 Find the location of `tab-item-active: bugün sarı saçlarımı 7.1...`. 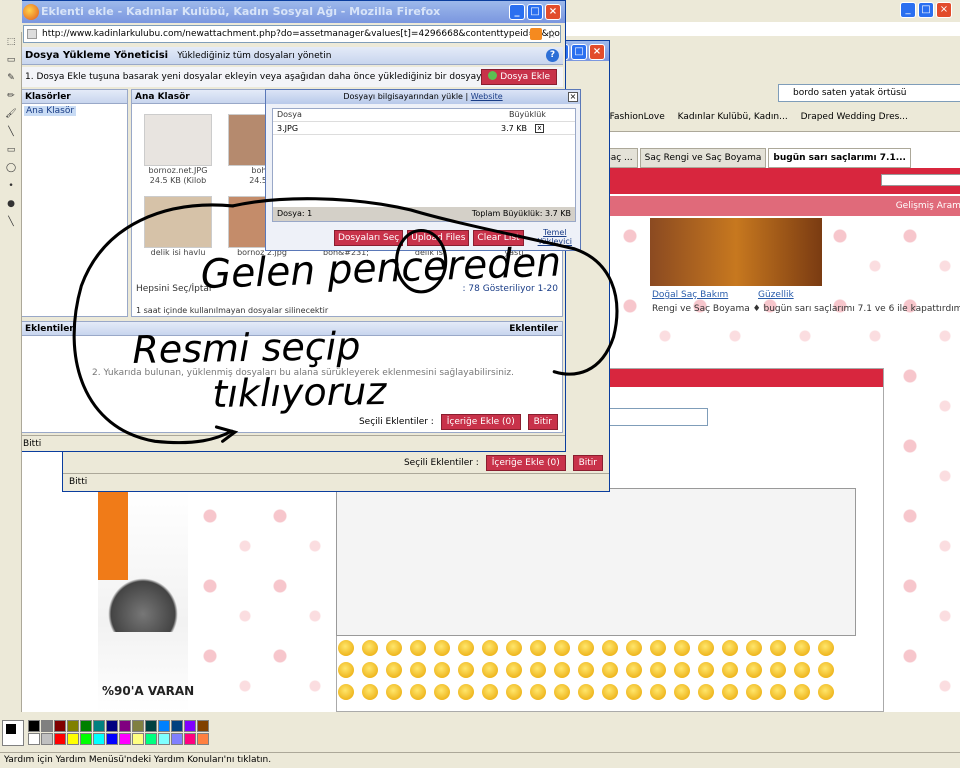

tab-item-active: bugün sarı saçlarımı 7.1... is located at coordinates (839, 158).